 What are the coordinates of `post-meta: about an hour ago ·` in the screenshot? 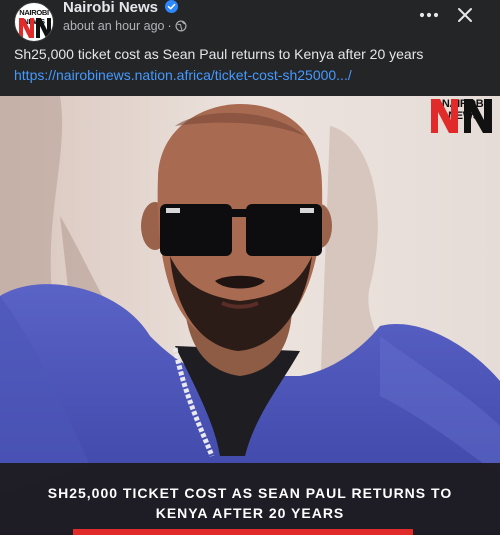 It's located at (125, 26).